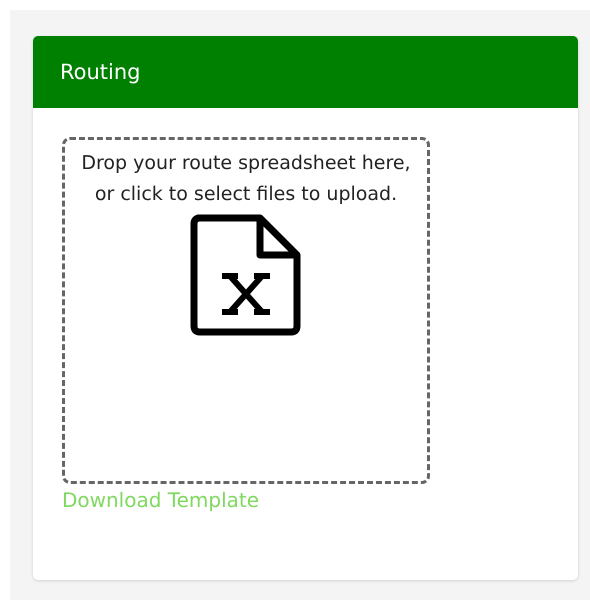  Describe the element at coordinates (100, 72) in the screenshot. I see `card-title: Routing` at that location.